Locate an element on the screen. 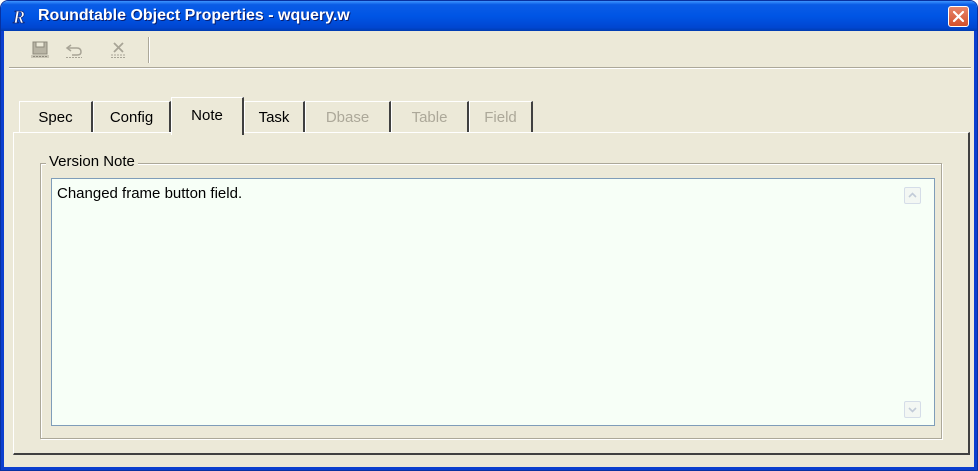 This screenshot has width=978, height=471. roundtable-r-icon: R is located at coordinates (19, 16).